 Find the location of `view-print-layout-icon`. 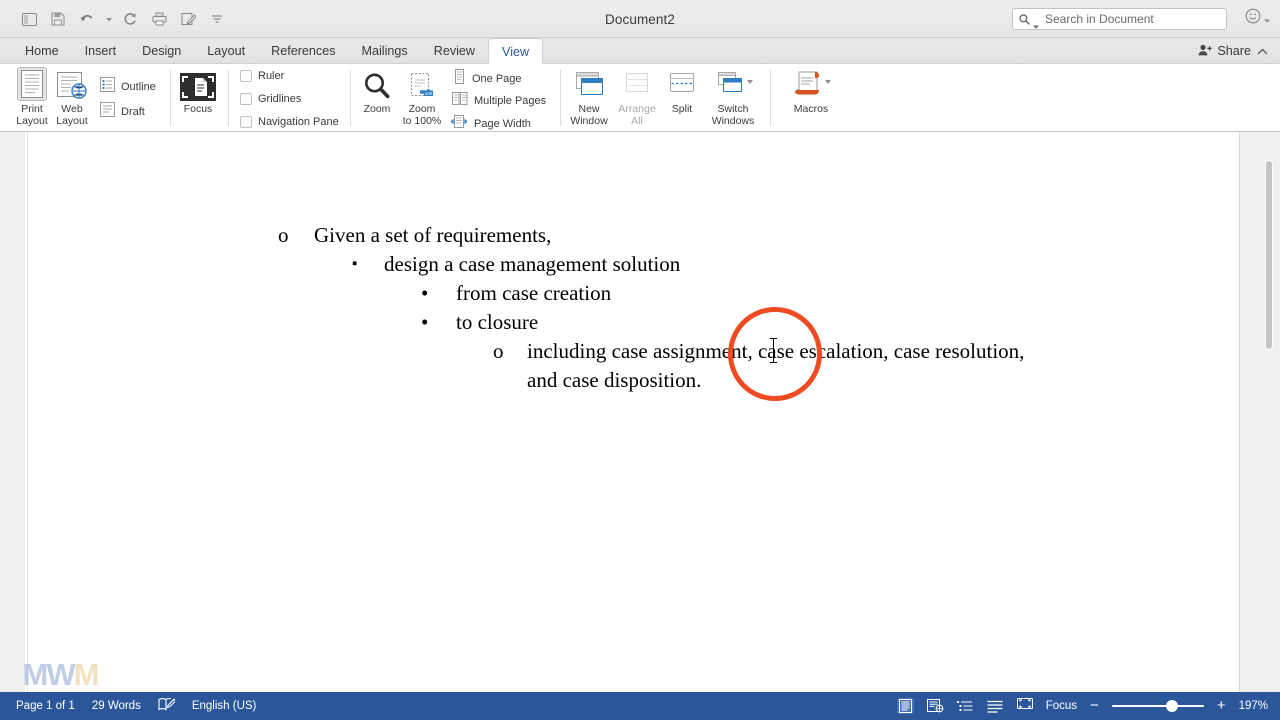

view-print-layout-icon is located at coordinates (905, 706).